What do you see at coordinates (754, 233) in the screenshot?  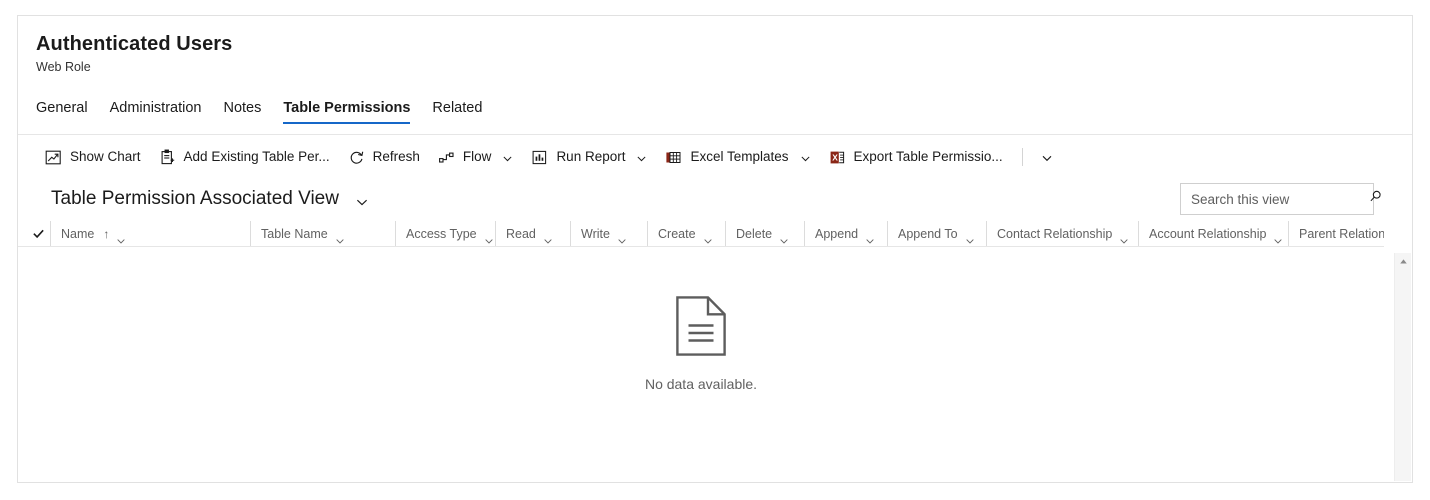 I see `column-label: Delete` at bounding box center [754, 233].